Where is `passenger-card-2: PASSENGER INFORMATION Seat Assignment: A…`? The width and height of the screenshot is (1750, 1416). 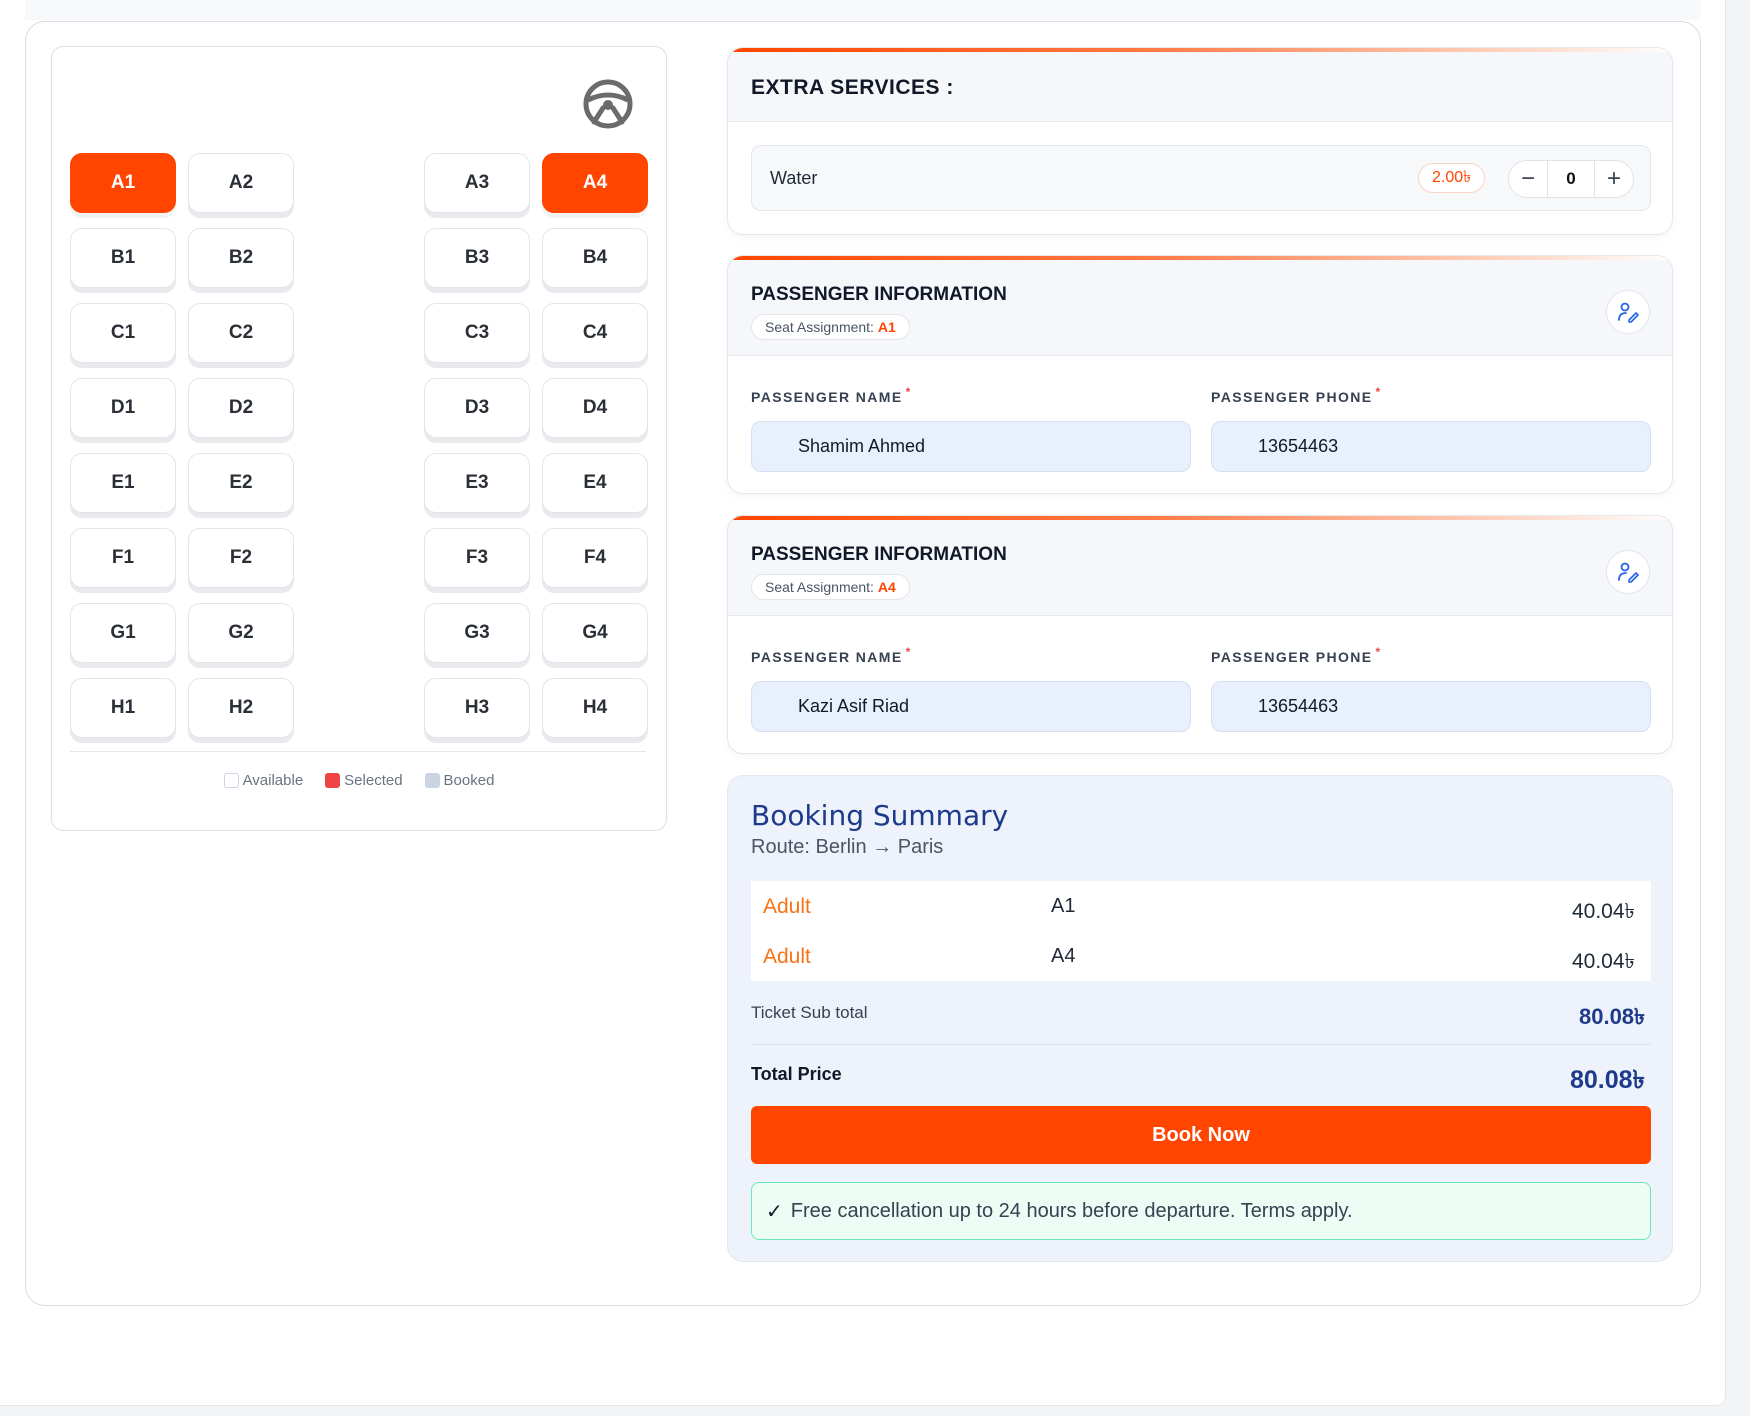
passenger-card-2: PASSENGER INFORMATION Seat Assignment: A… is located at coordinates (1200, 634).